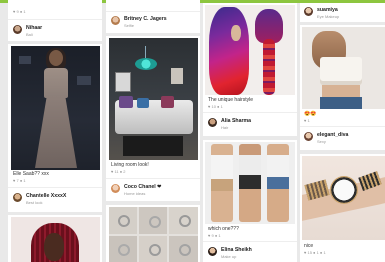  I want to click on pin-card-suamiya: suamiya Eye Makeup, so click(342, 12).